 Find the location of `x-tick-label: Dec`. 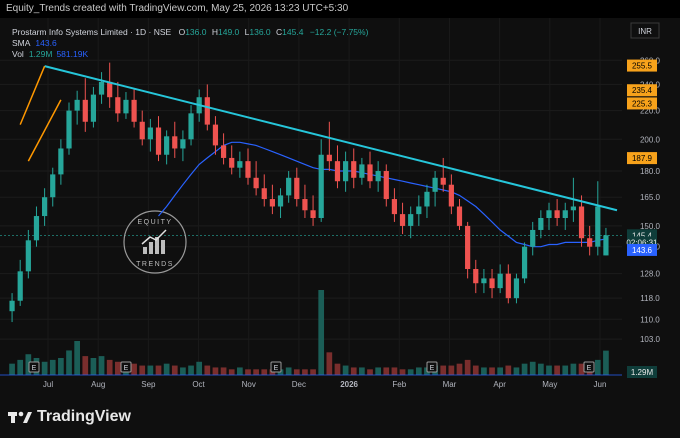

x-tick-label: Dec is located at coordinates (299, 384).